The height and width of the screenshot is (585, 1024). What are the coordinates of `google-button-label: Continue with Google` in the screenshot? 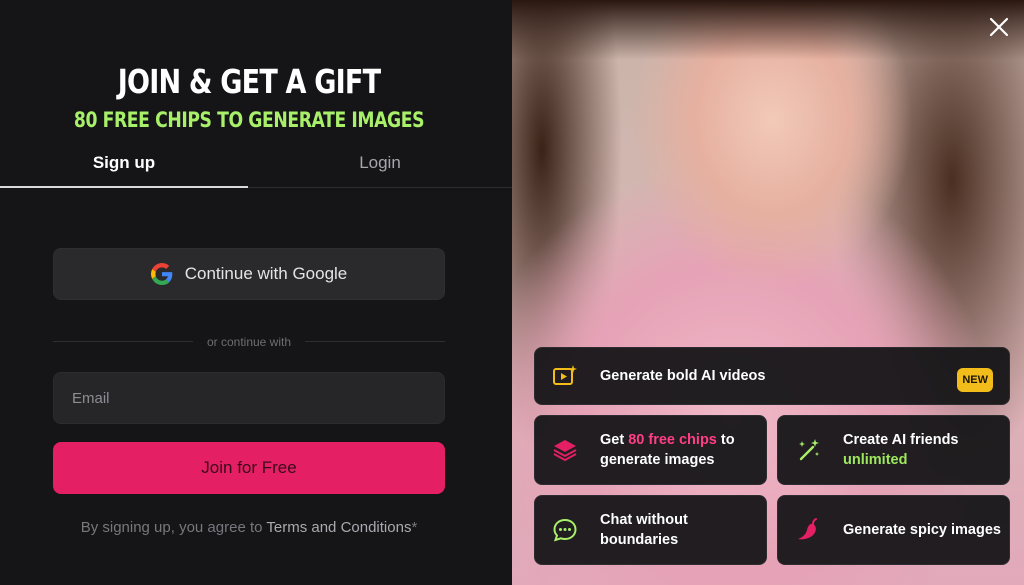 It's located at (266, 273).